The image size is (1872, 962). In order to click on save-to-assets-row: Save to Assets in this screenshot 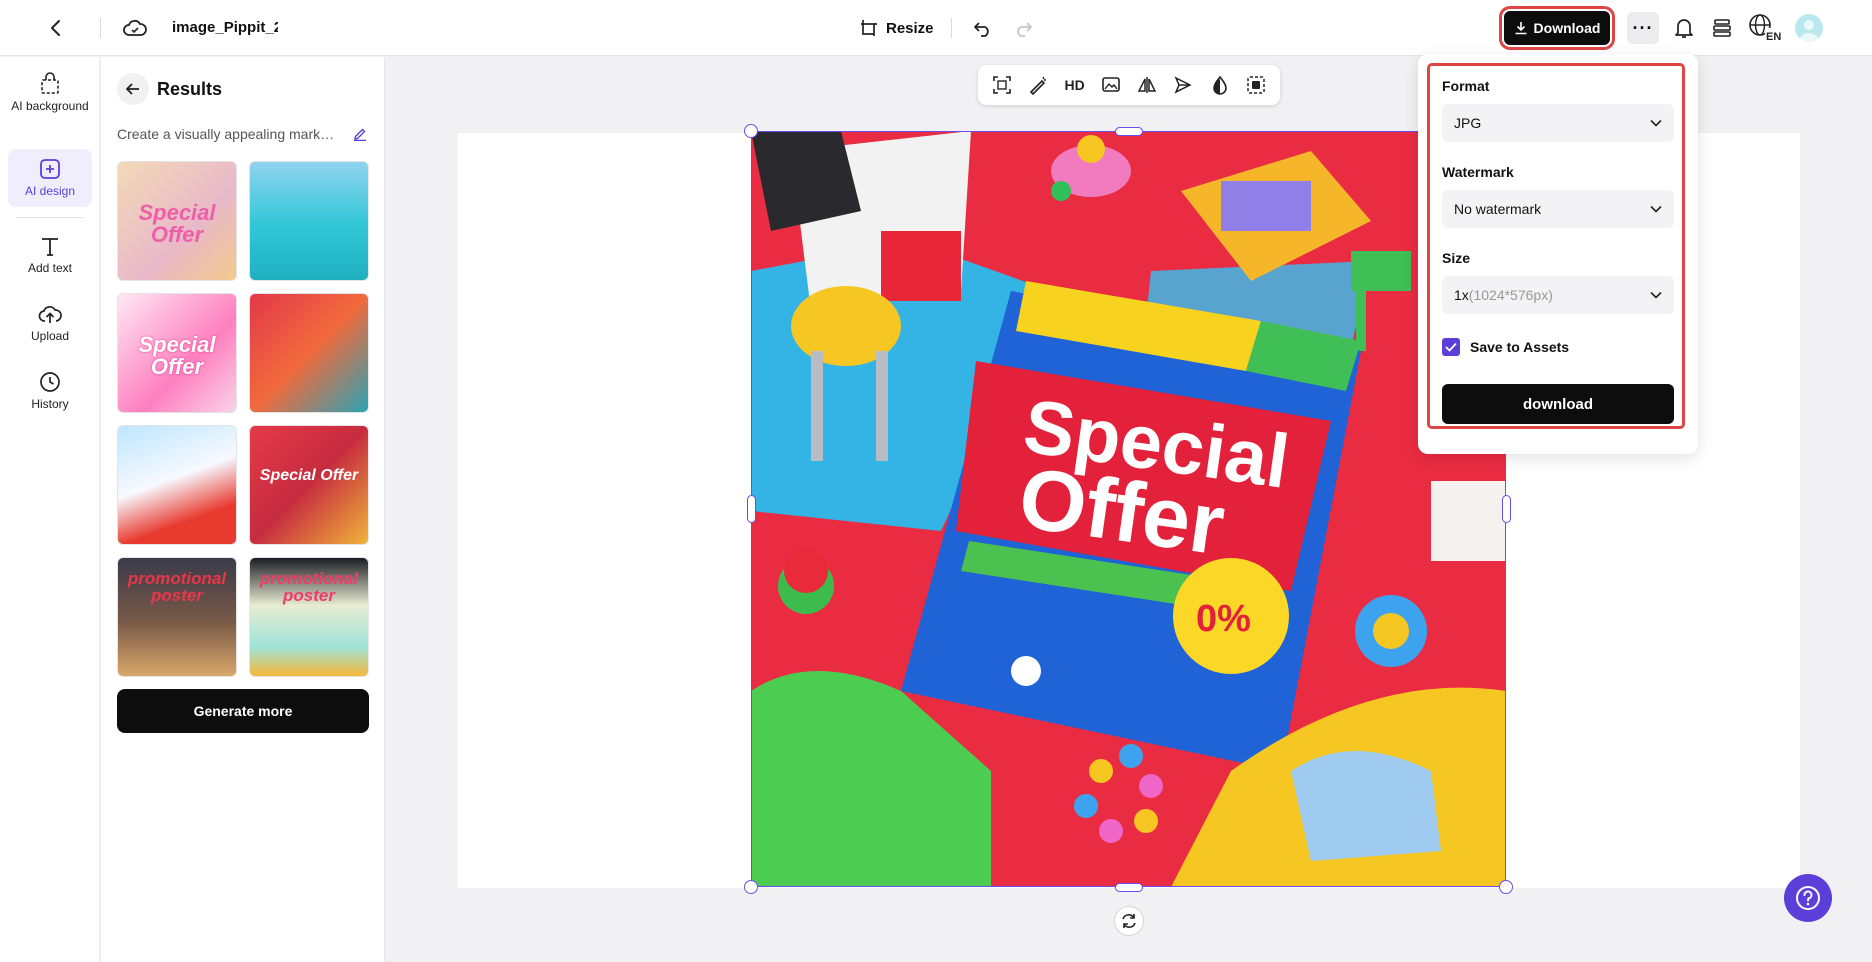, I will do `click(1505, 347)`.